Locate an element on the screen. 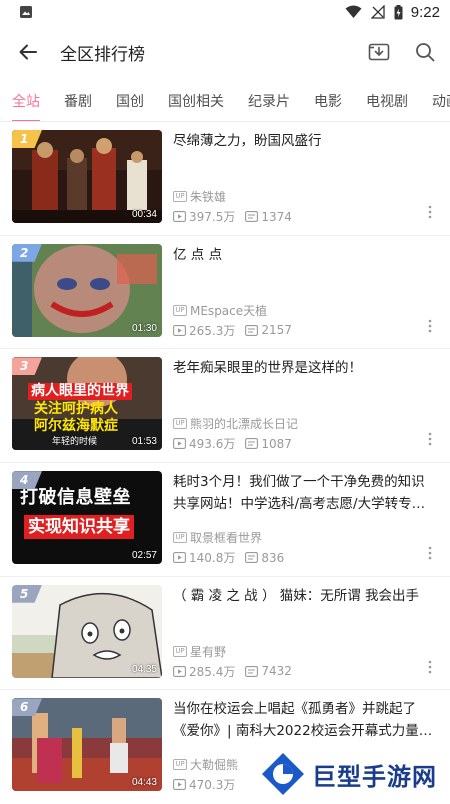  tab-movie: 电影 is located at coordinates (328, 100).